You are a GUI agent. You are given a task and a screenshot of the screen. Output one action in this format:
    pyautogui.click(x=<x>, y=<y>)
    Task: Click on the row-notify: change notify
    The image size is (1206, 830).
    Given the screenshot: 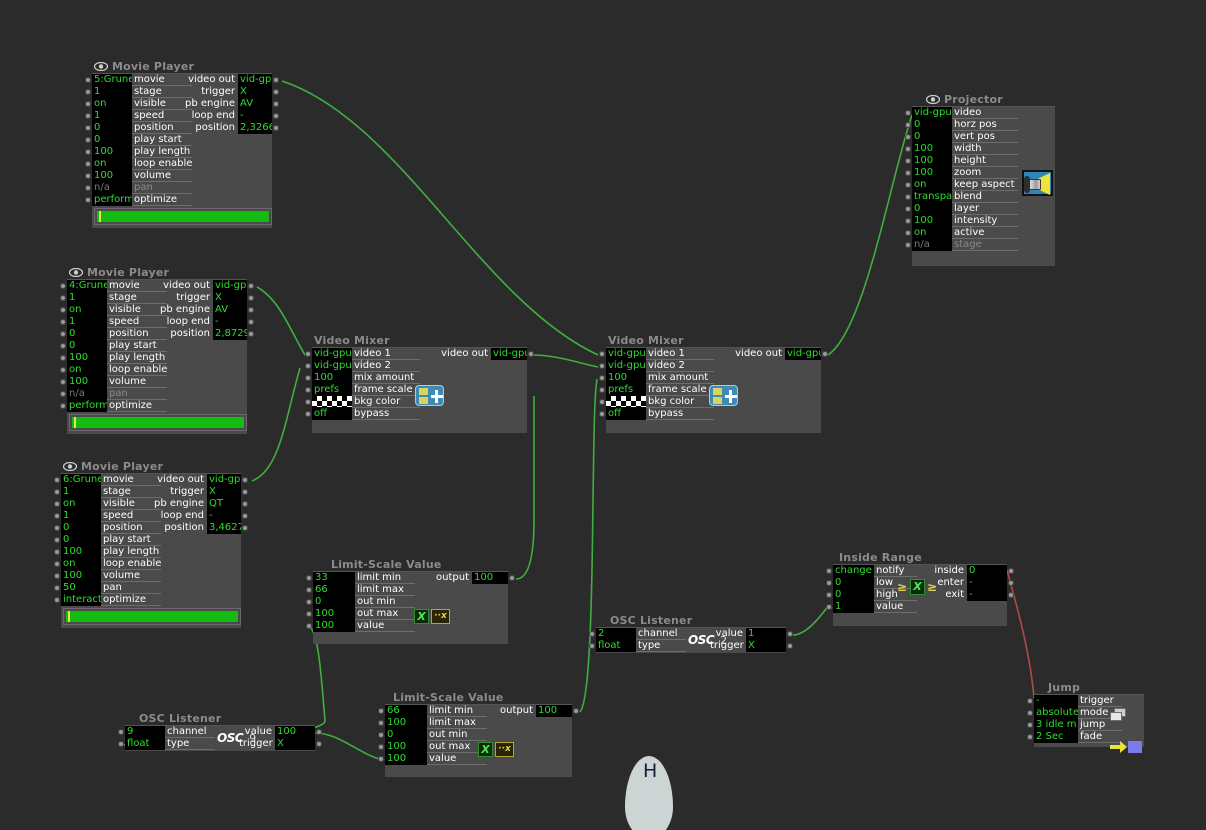 What is the action you would take?
    pyautogui.click(x=871, y=571)
    